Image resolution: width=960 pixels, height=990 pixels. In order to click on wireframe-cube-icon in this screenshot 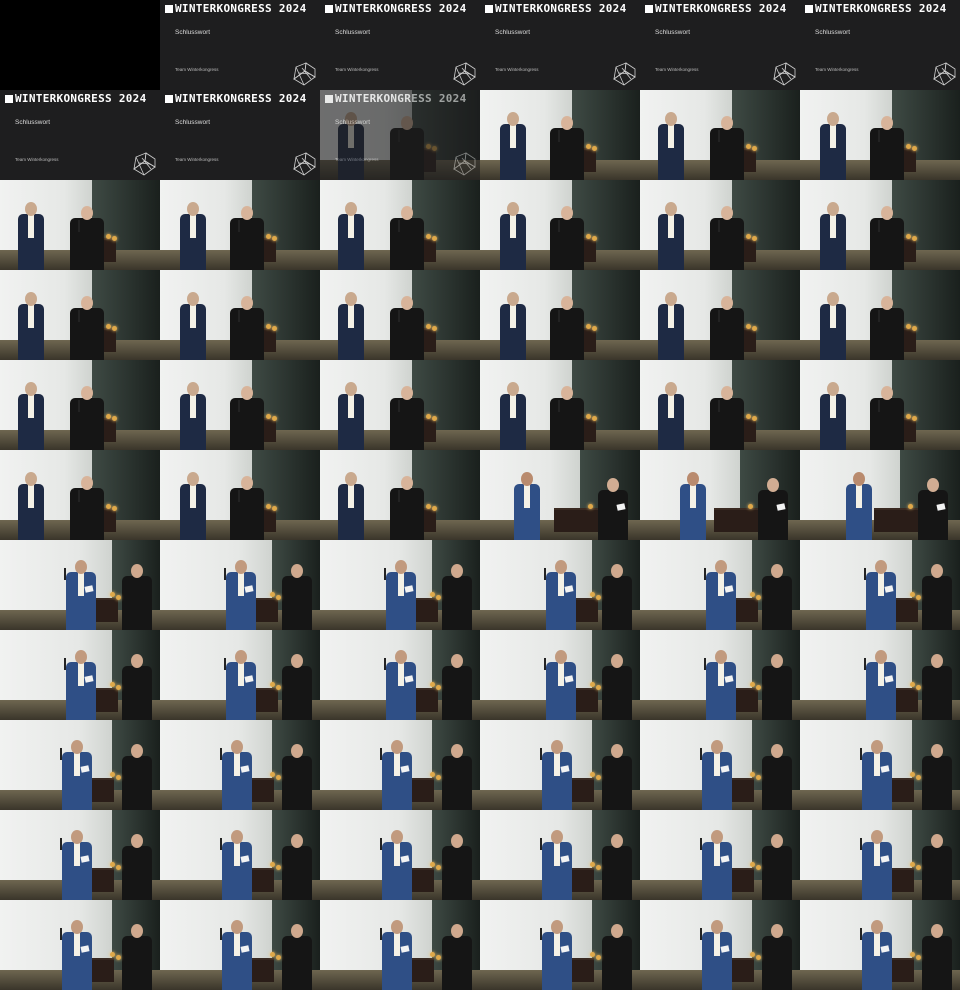, I will do `click(464, 74)`.